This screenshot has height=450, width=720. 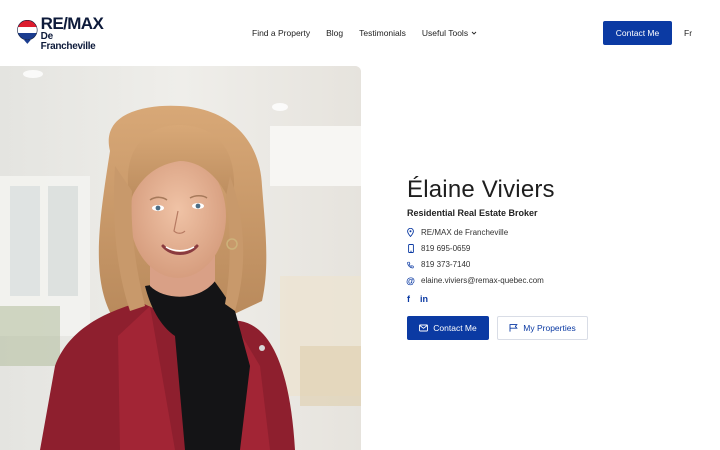 I want to click on linkedin-icon: in, so click(x=424, y=299).